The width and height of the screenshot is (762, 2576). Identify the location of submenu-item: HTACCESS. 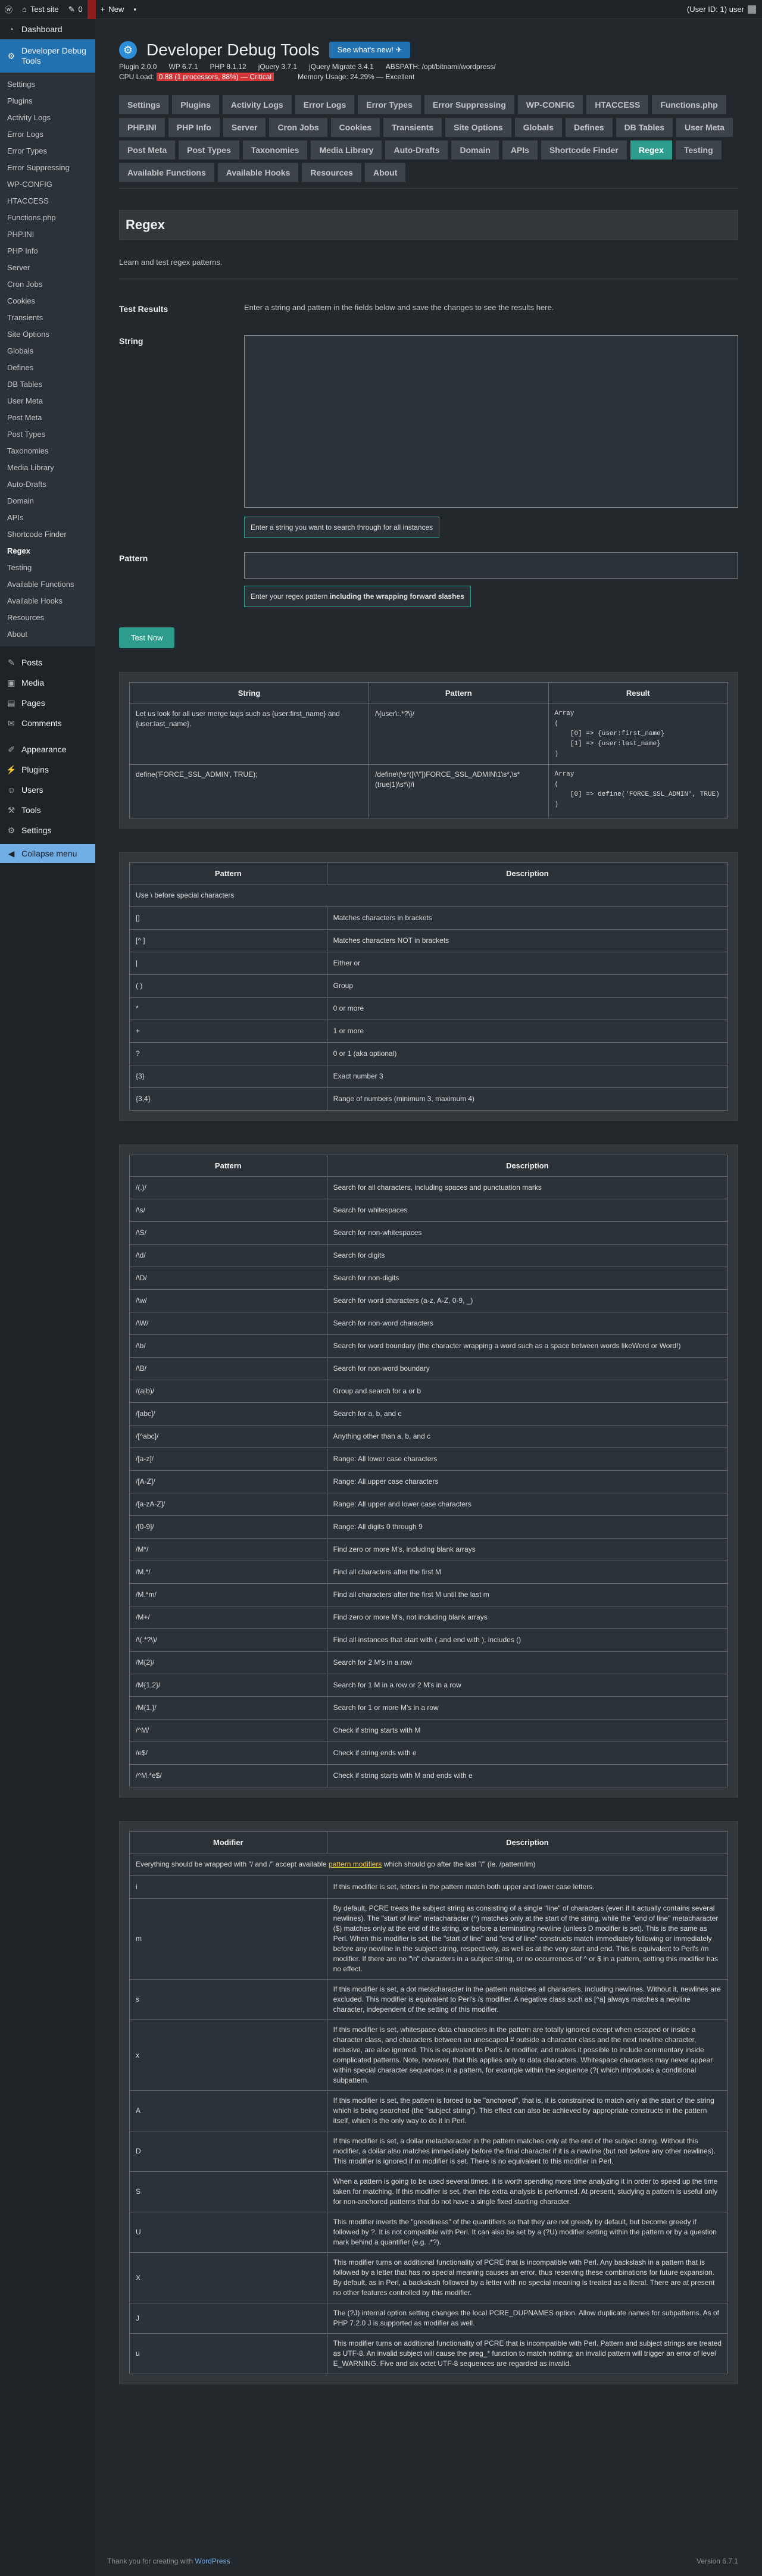
(48, 201).